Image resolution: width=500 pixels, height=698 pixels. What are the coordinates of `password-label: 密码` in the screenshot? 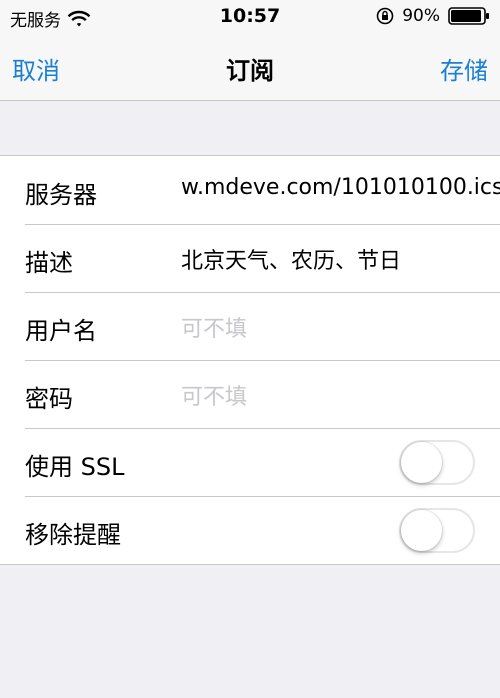 It's located at (49, 399).